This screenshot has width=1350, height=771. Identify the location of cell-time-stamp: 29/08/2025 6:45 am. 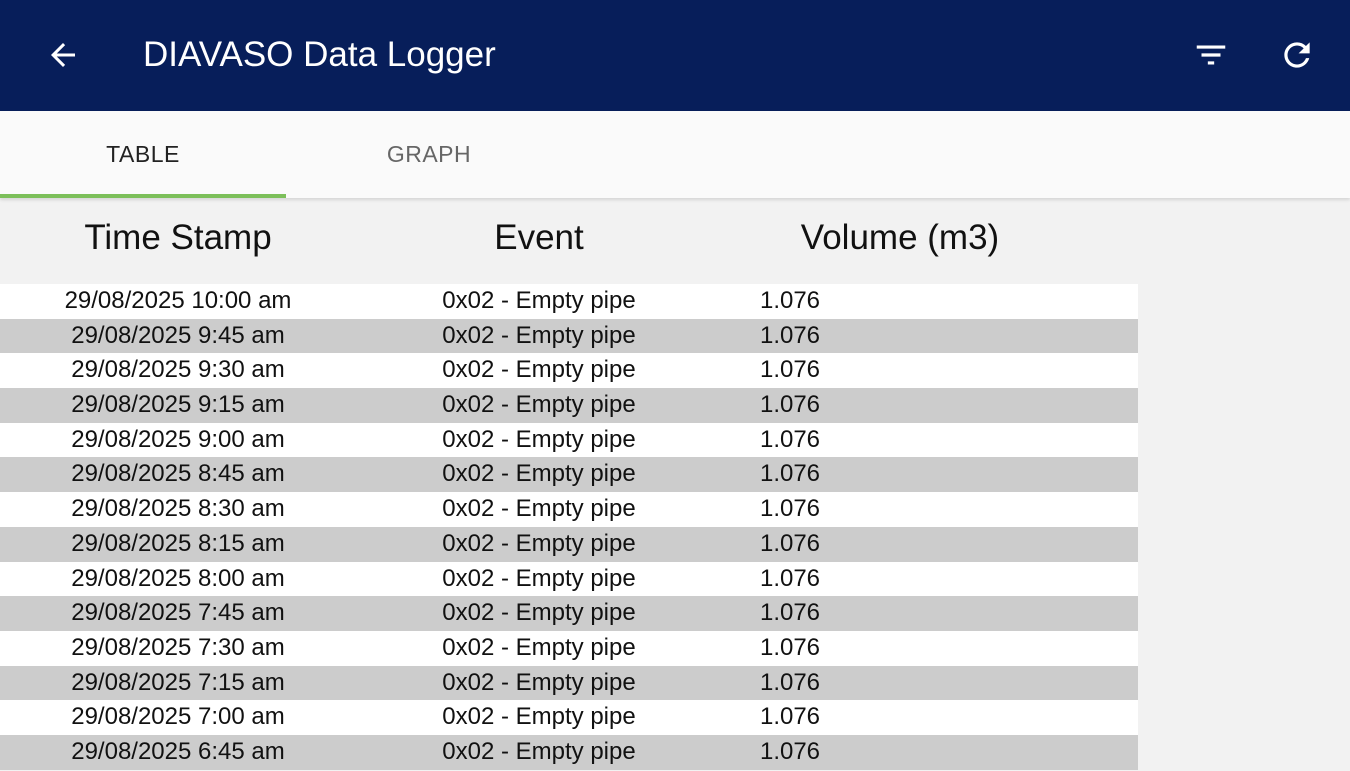
(178, 751).